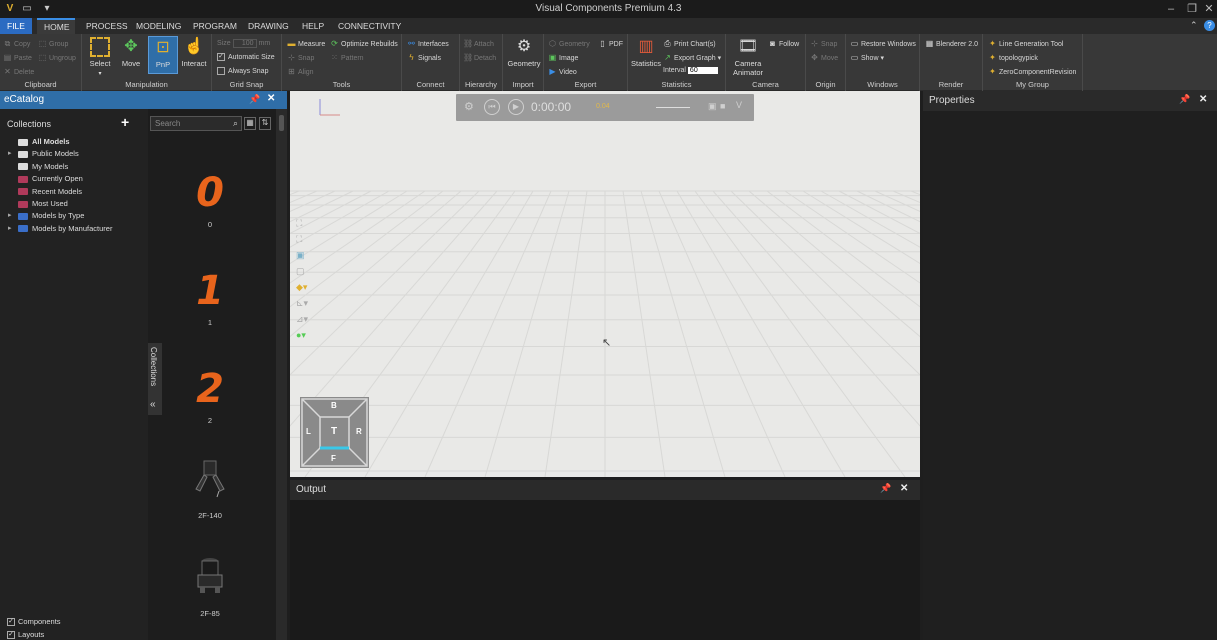 The height and width of the screenshot is (640, 1217). What do you see at coordinates (303, 335) in the screenshot?
I see `globe-dropdown-icon: ●▾` at bounding box center [303, 335].